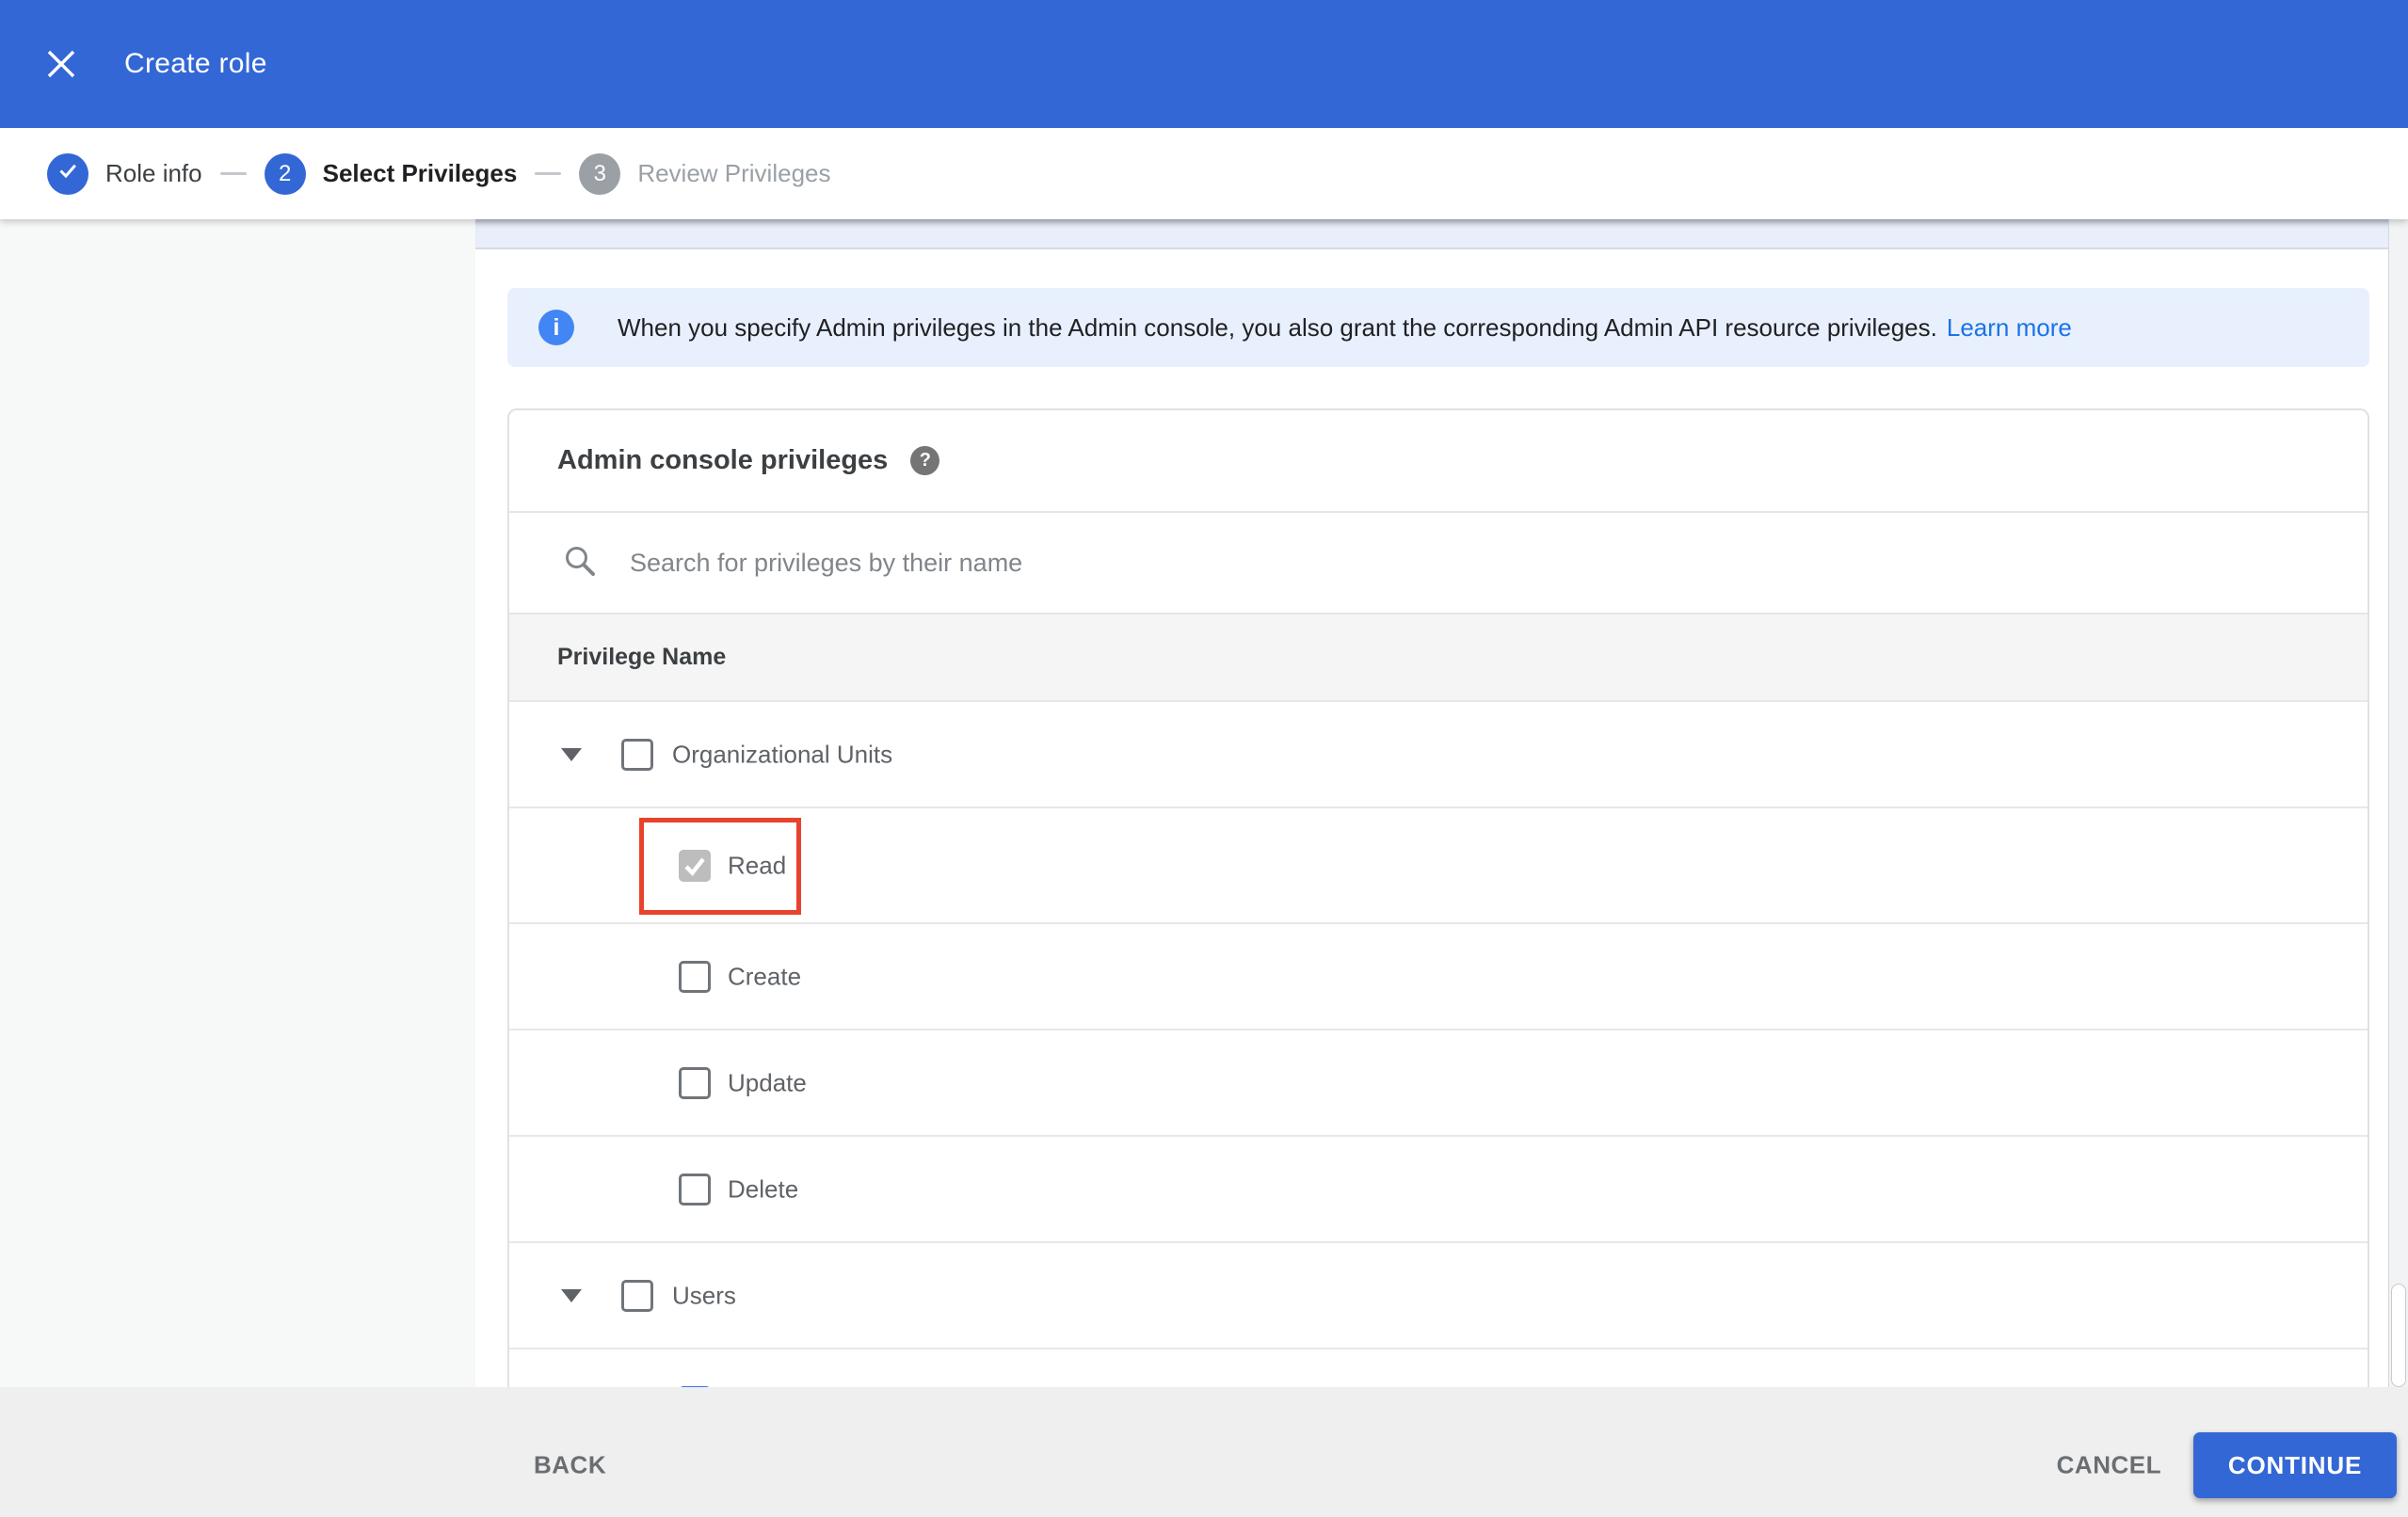  Describe the element at coordinates (1439, 1082) in the screenshot. I see `privilege-row-update: Update` at that location.